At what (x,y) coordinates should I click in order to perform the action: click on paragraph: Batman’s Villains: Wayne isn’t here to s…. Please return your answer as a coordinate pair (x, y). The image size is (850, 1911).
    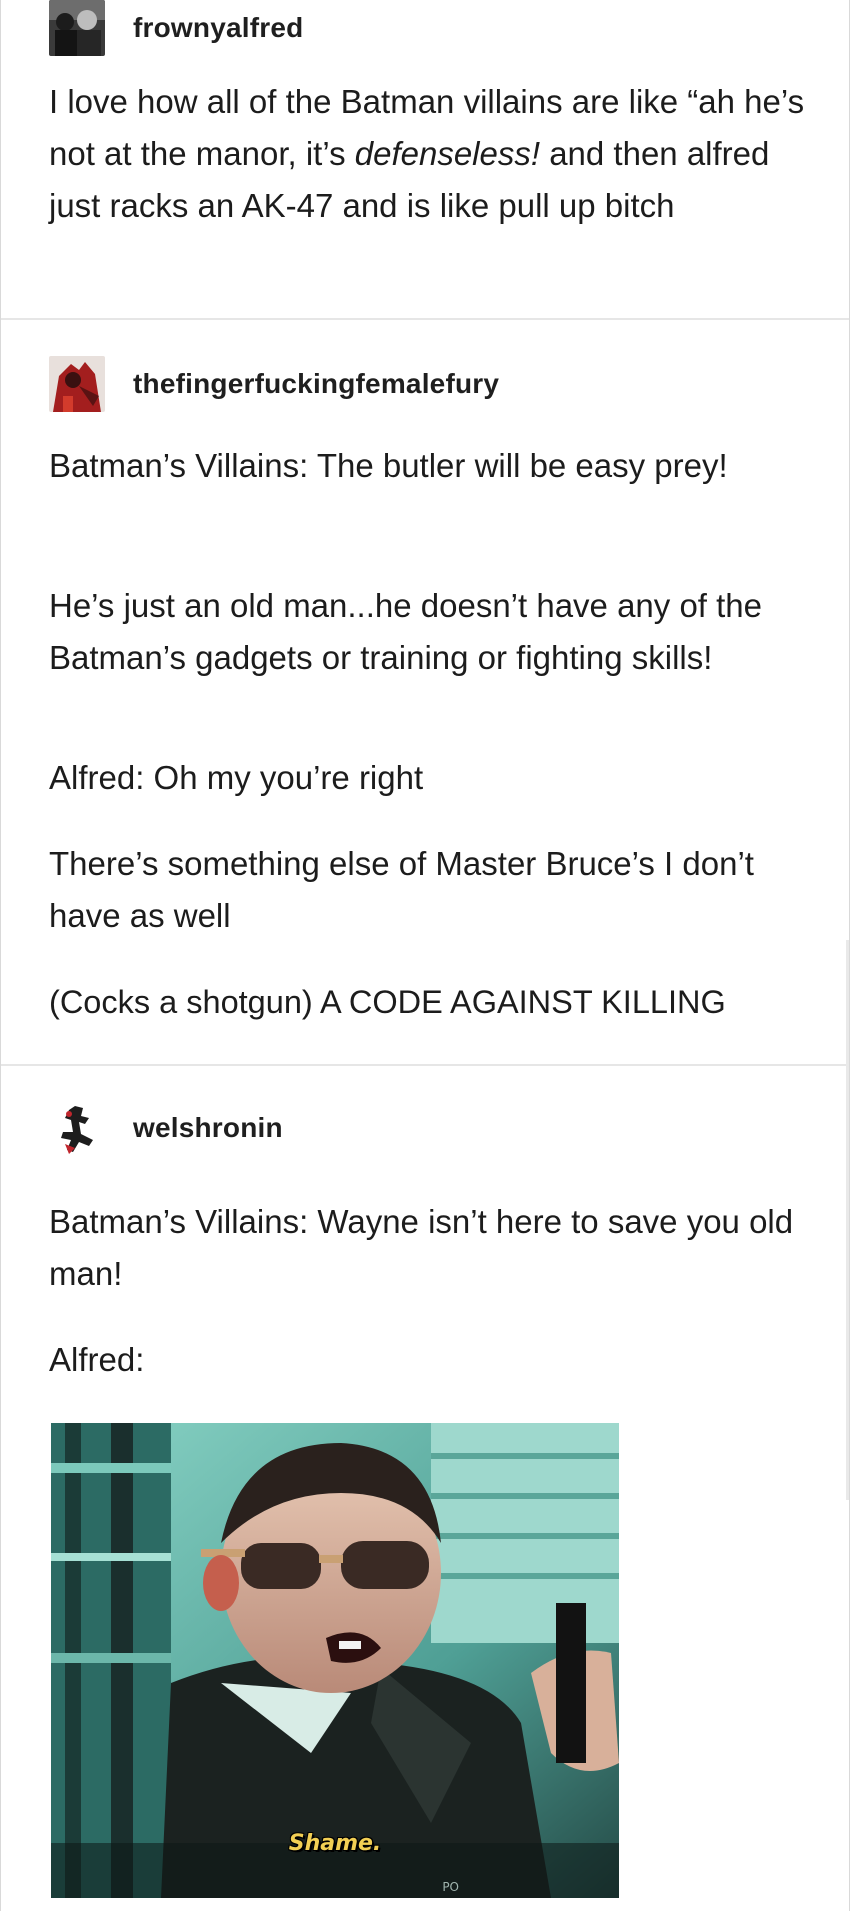
    Looking at the image, I should click on (421, 1247).